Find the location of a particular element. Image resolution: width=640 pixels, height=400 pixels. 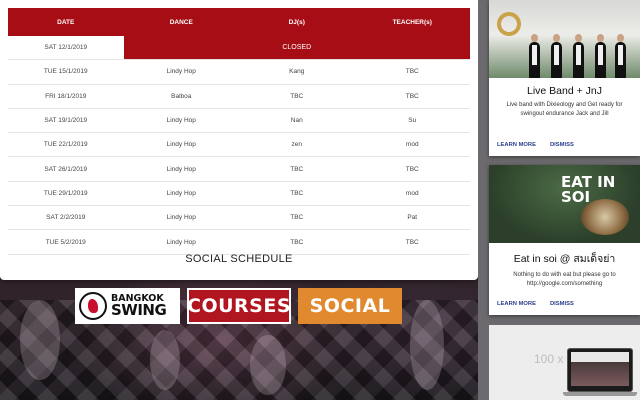

laptop-screen is located at coordinates (600, 369).